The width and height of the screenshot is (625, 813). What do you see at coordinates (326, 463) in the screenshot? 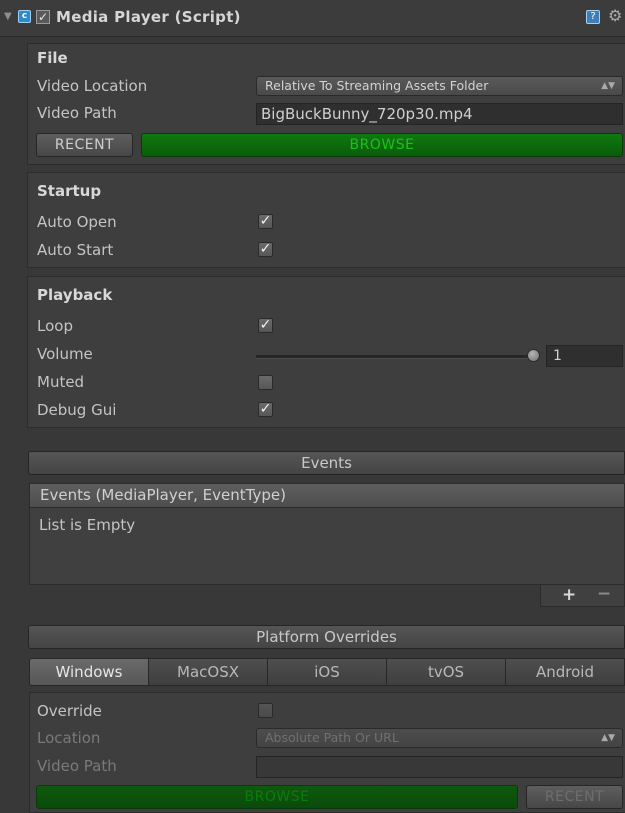
I see `events-foldout-button: Events` at bounding box center [326, 463].